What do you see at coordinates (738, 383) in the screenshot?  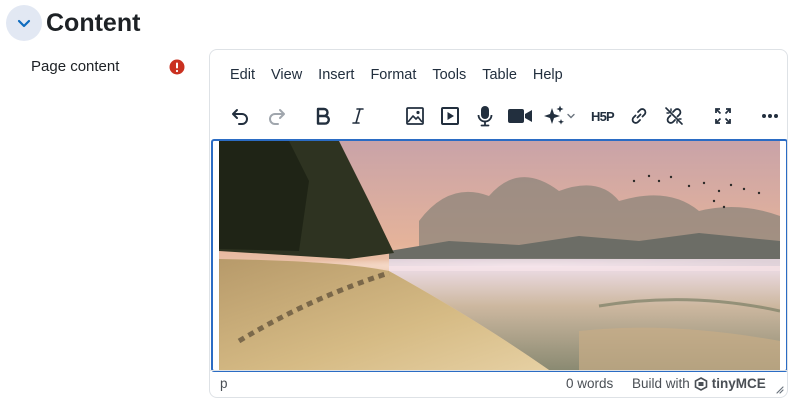 I see `tinymce-brand: tinyMCE` at bounding box center [738, 383].